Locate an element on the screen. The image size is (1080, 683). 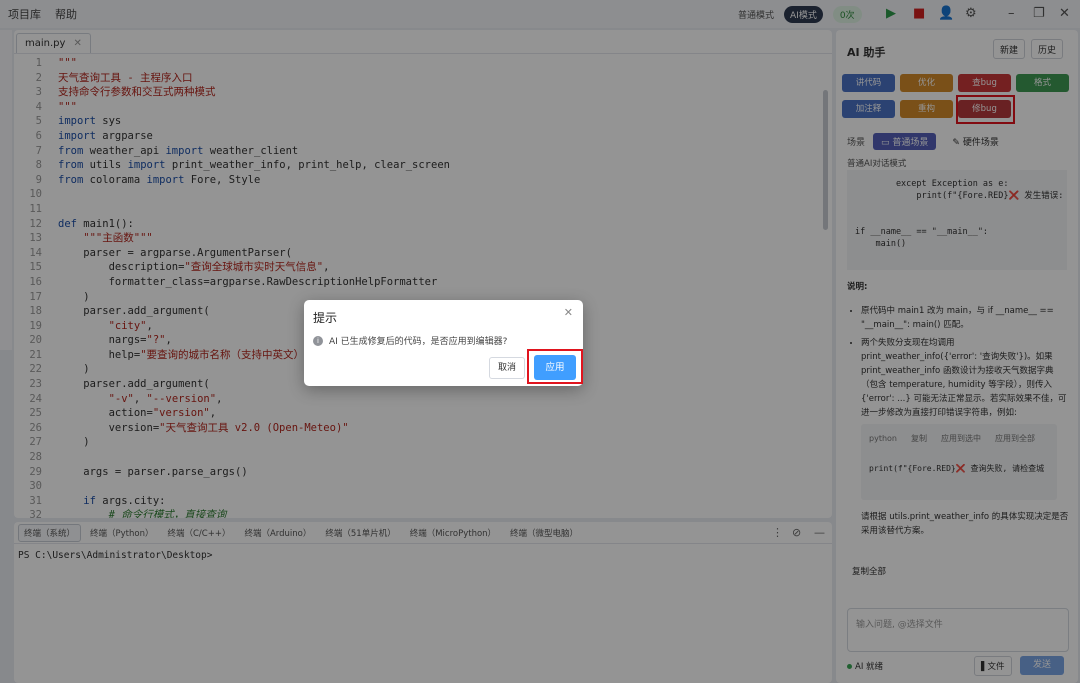
dialog-message: AI 已生成修复后的代码，是否应用到编辑器? is located at coordinates (418, 342).